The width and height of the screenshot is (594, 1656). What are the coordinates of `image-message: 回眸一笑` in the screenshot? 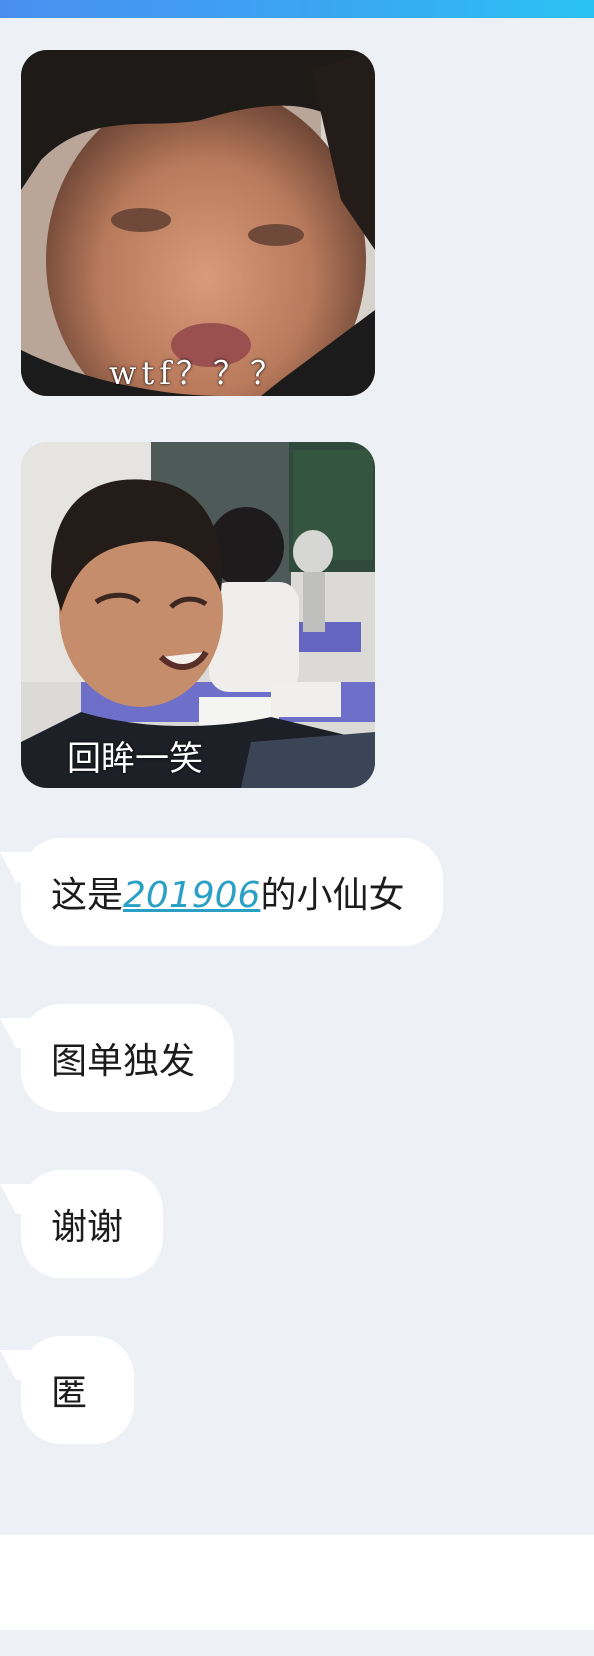 It's located at (198, 615).